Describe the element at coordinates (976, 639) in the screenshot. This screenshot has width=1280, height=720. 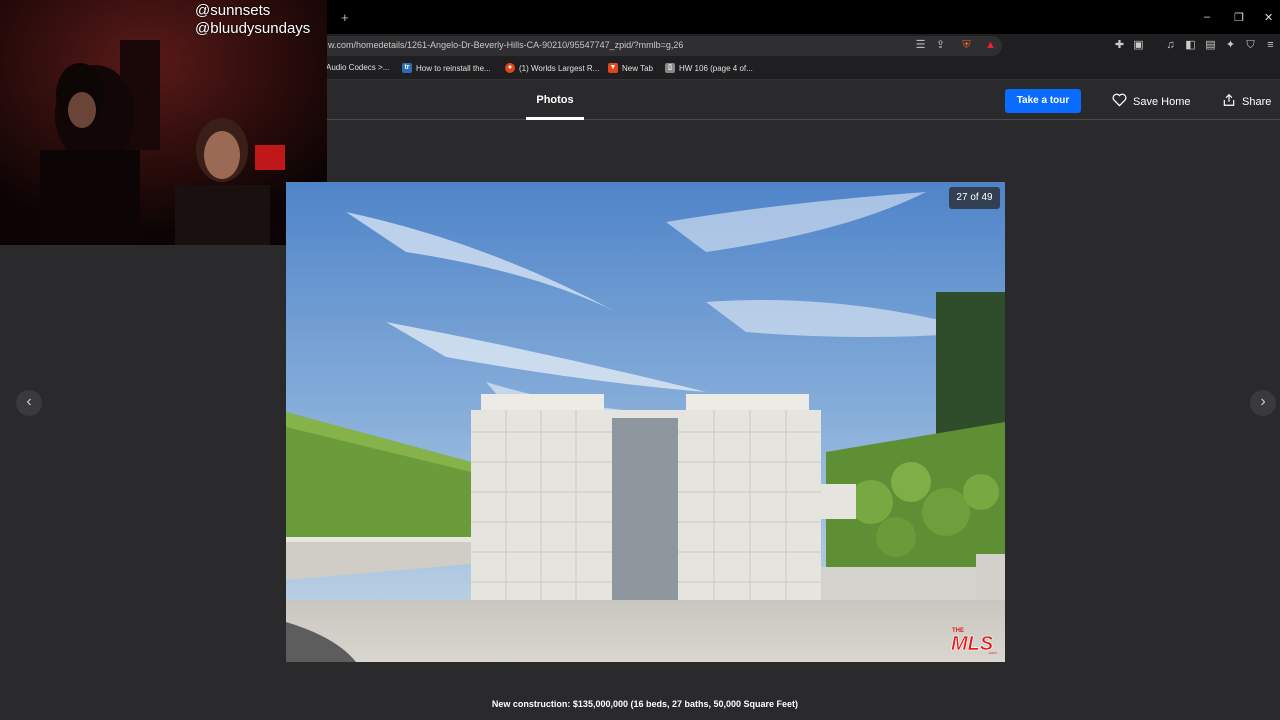
I see `mls-logo-icon: THE MLS .com` at that location.